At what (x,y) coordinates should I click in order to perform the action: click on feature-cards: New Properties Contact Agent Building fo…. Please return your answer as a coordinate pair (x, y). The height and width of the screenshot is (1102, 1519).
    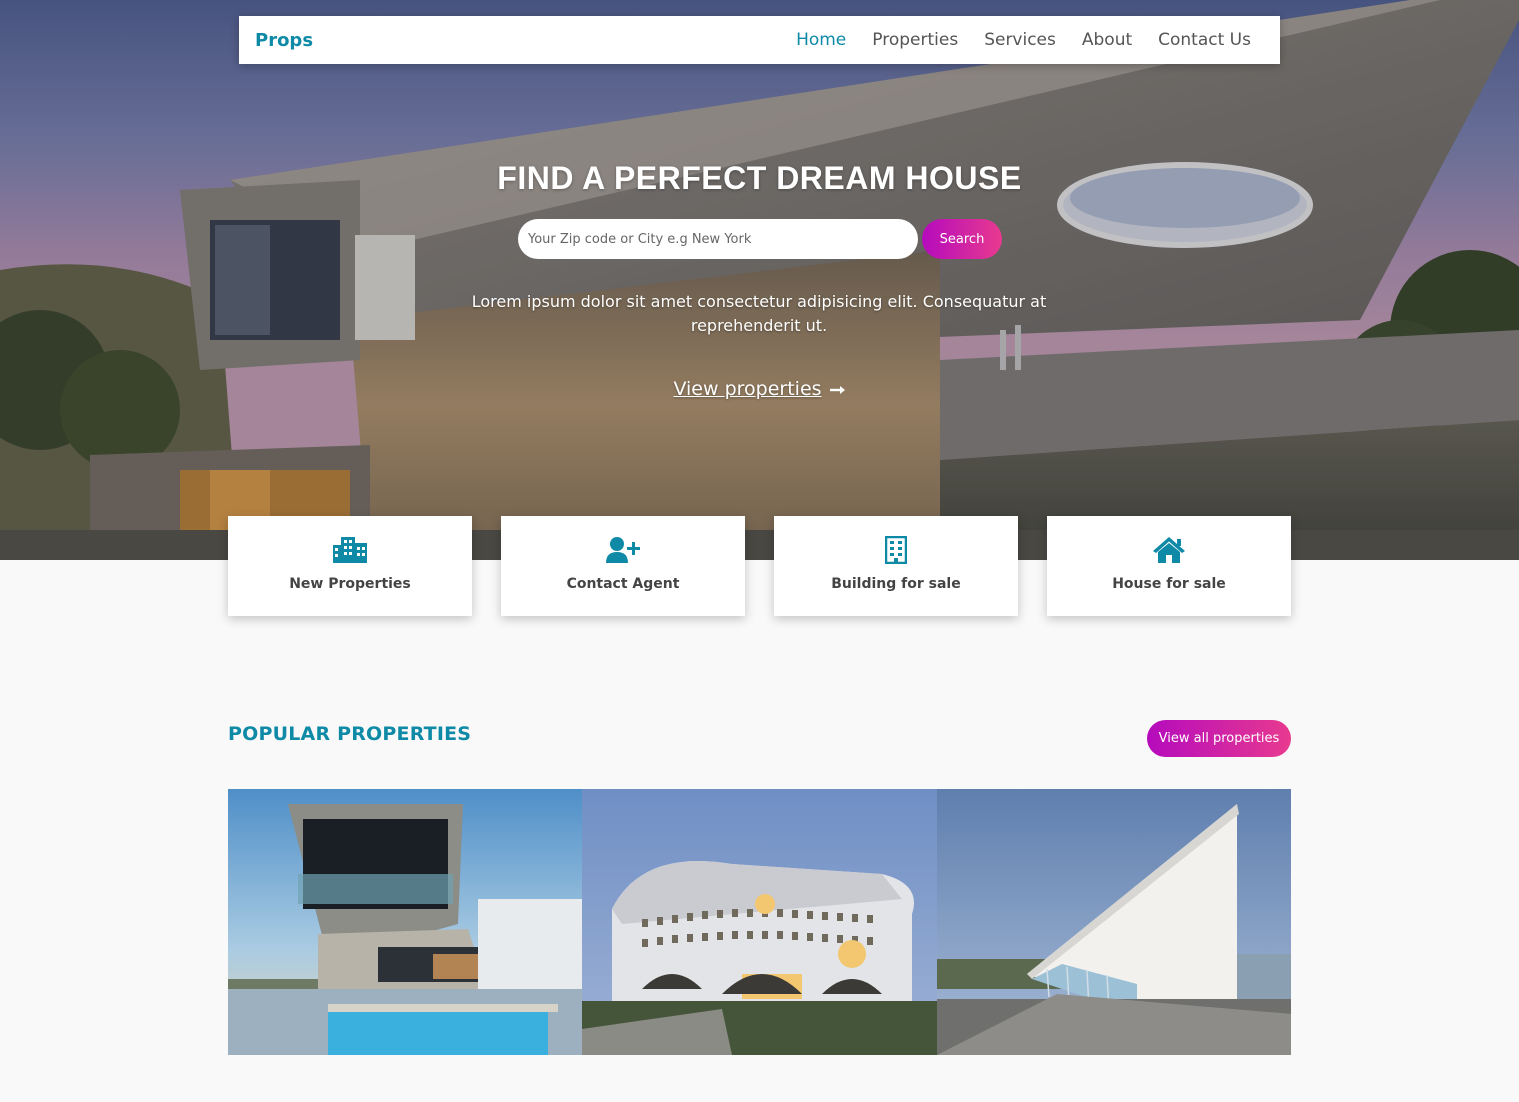
    Looking at the image, I should click on (759, 566).